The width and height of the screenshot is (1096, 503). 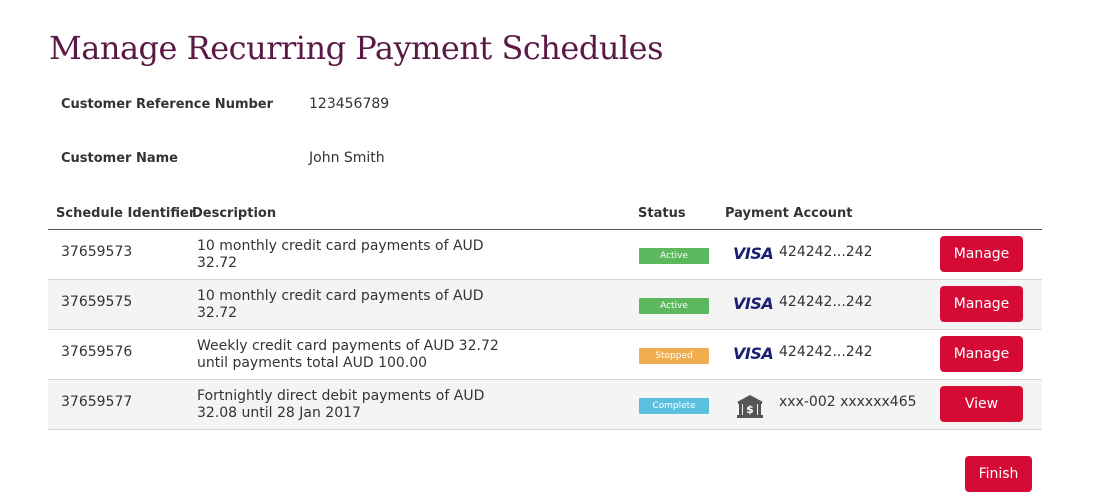 I want to click on schedule-id: 37659573, so click(x=97, y=252).